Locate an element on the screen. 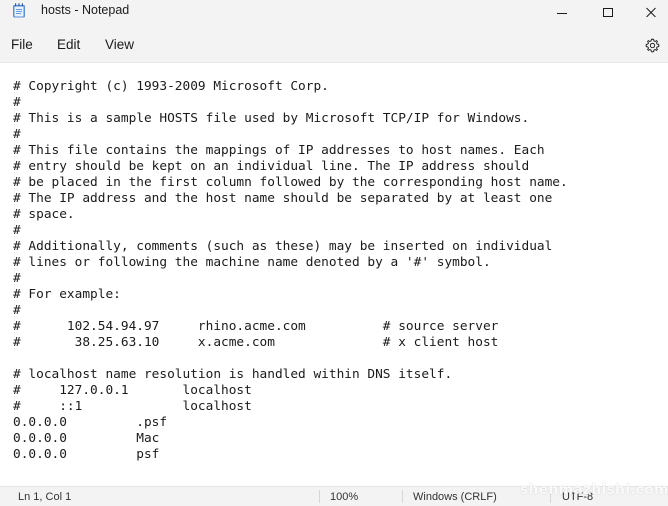 This screenshot has width=668, height=506. maximize-button is located at coordinates (608, 11).